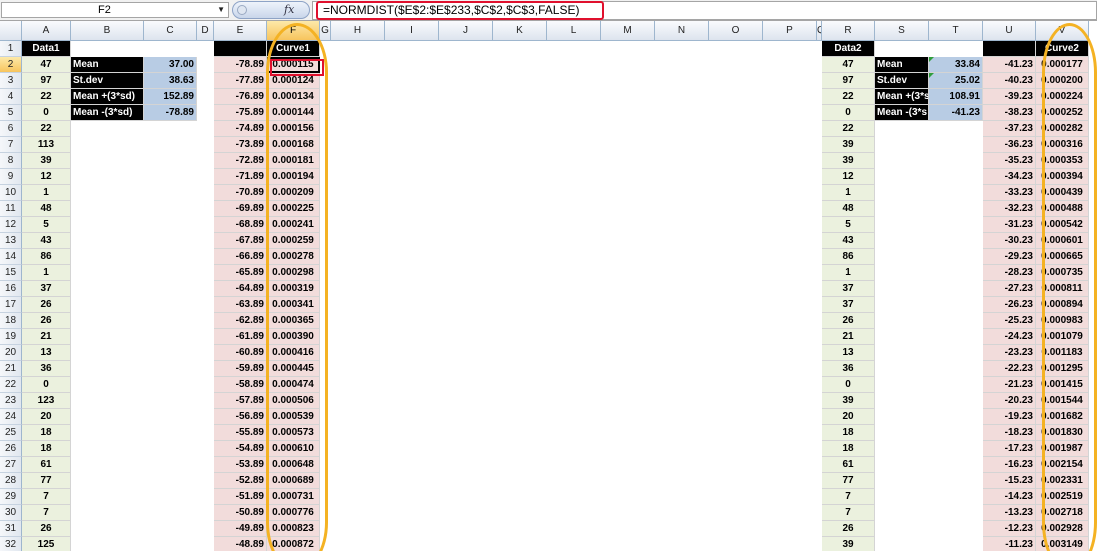 Image resolution: width=1097 pixels, height=551 pixels. Describe the element at coordinates (956, 97) in the screenshot. I see `stat-value-right: 108.91` at that location.